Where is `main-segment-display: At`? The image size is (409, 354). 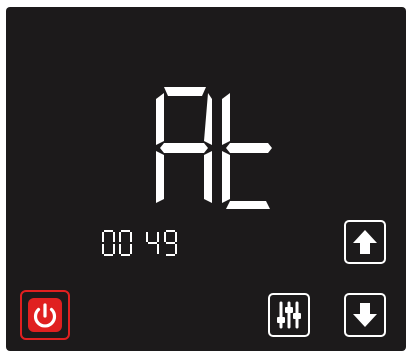
main-segment-display: At is located at coordinates (214, 148).